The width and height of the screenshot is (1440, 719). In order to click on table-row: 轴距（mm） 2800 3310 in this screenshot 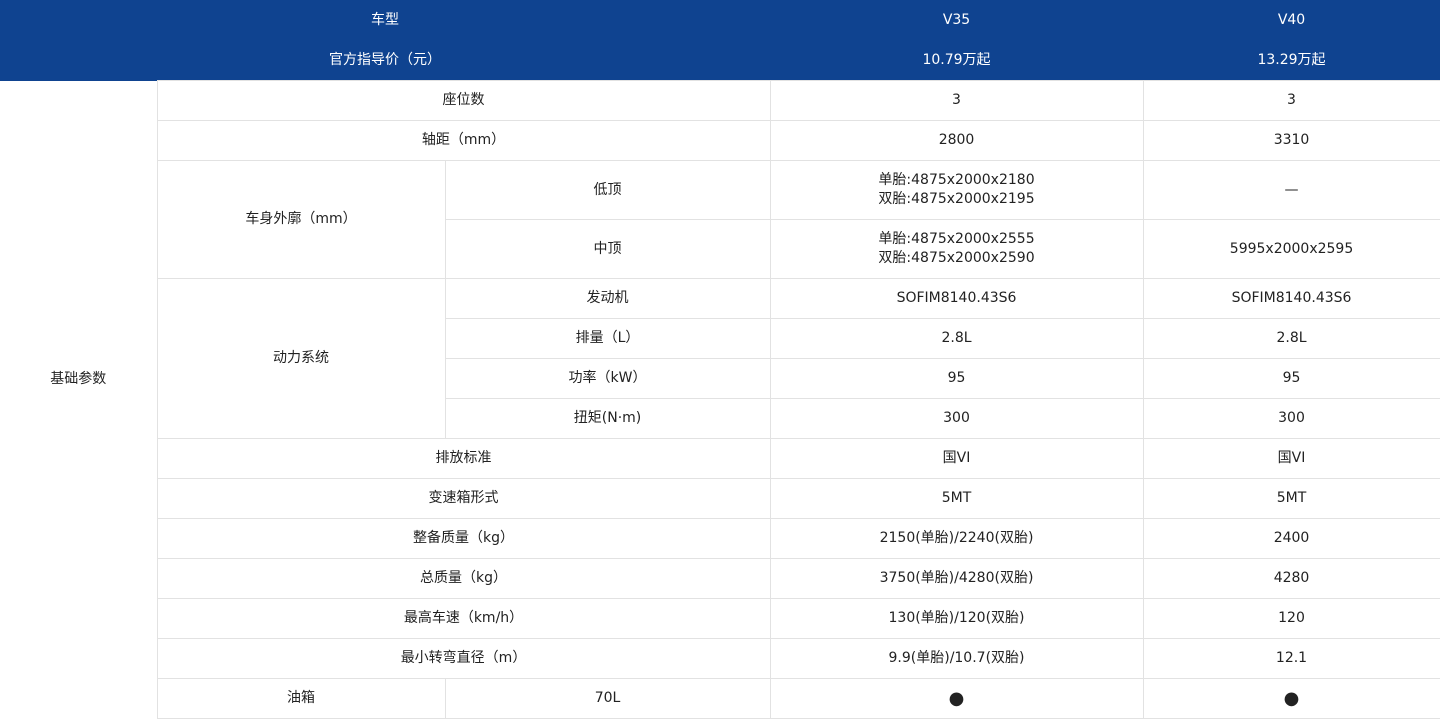, I will do `click(720, 140)`.